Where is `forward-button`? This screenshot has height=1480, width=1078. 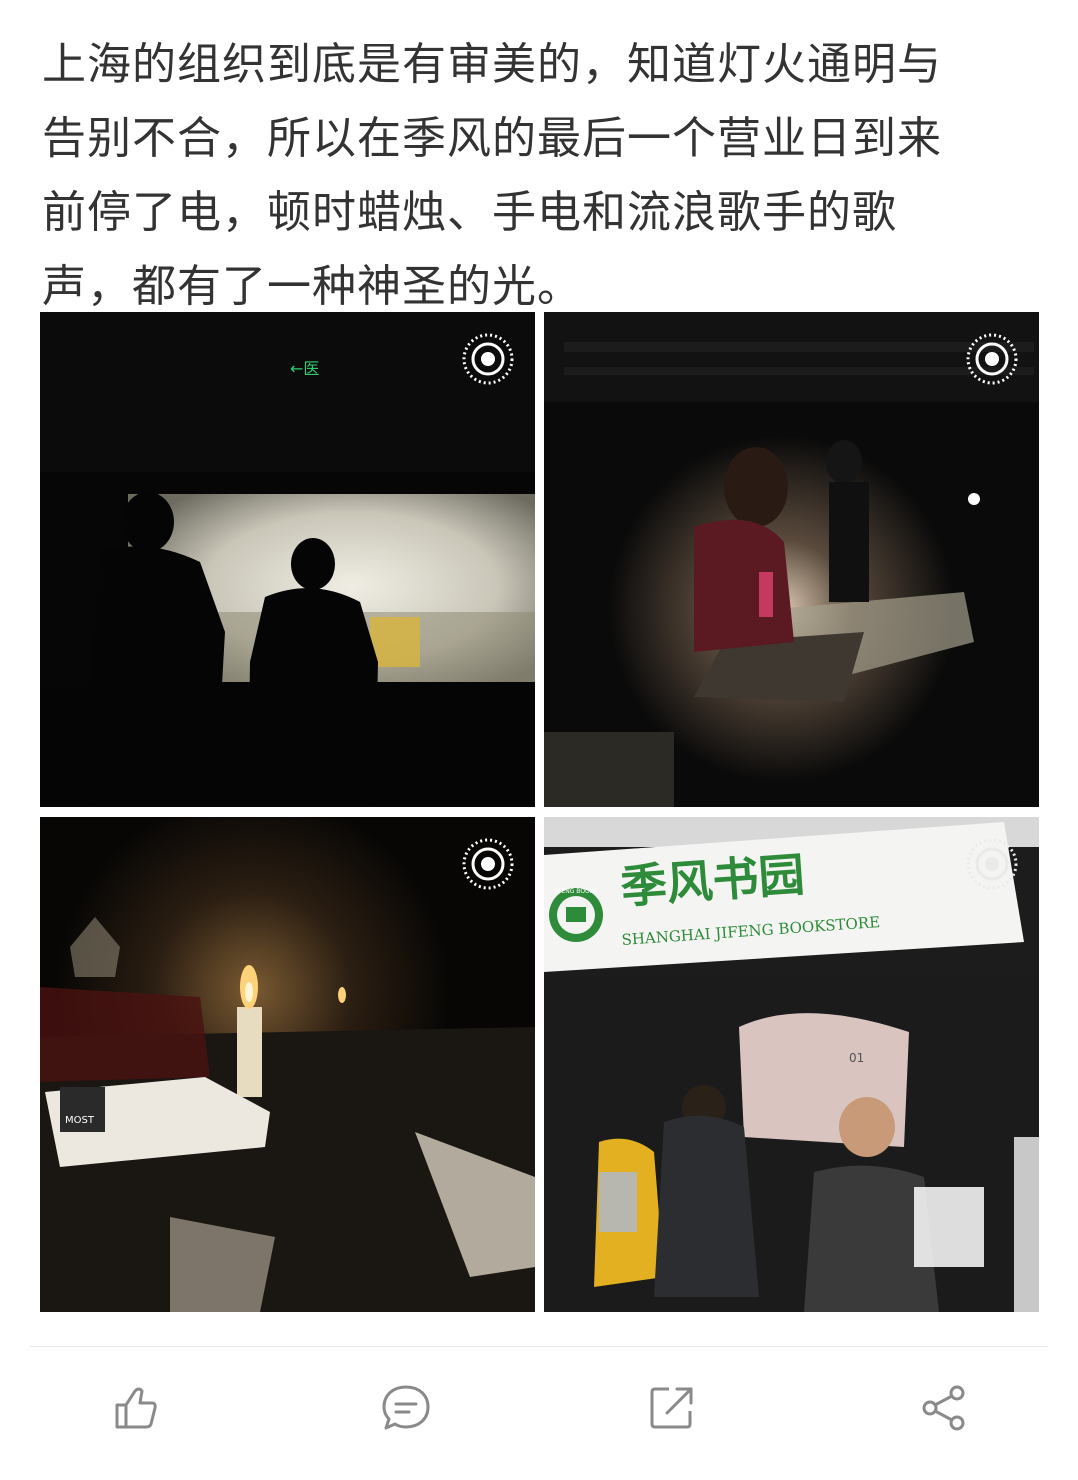 forward-button is located at coordinates (672, 1408).